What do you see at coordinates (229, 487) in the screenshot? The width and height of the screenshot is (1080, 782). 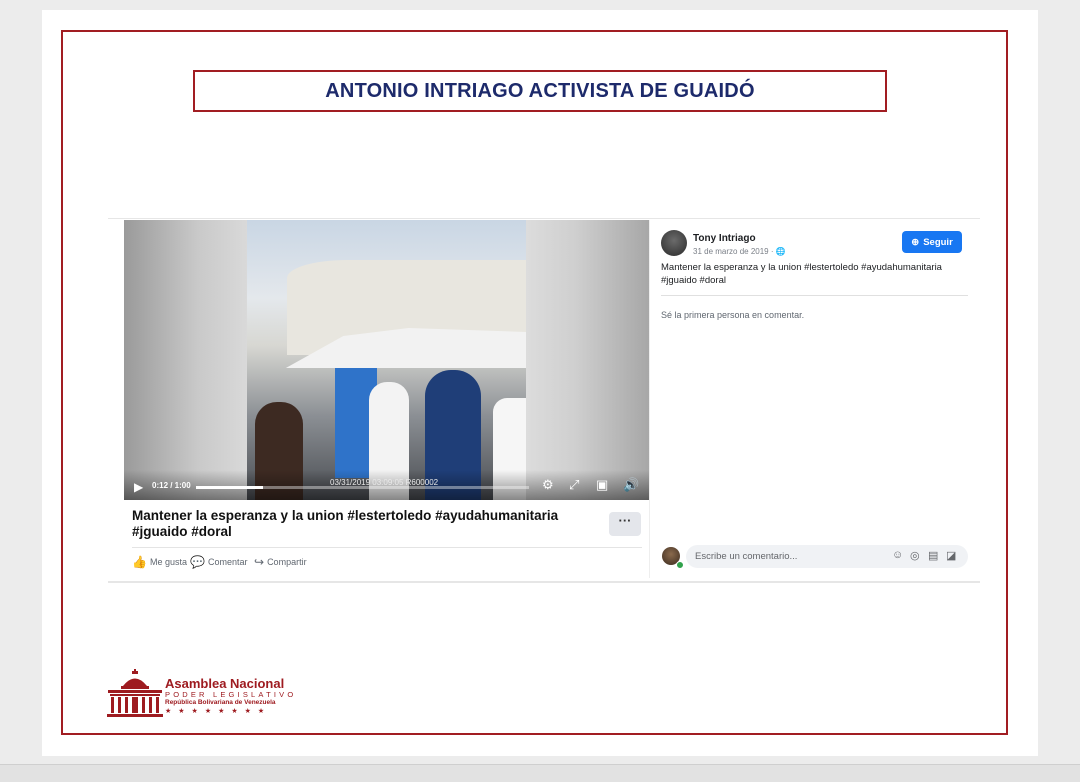 I see `video-progress-fill` at bounding box center [229, 487].